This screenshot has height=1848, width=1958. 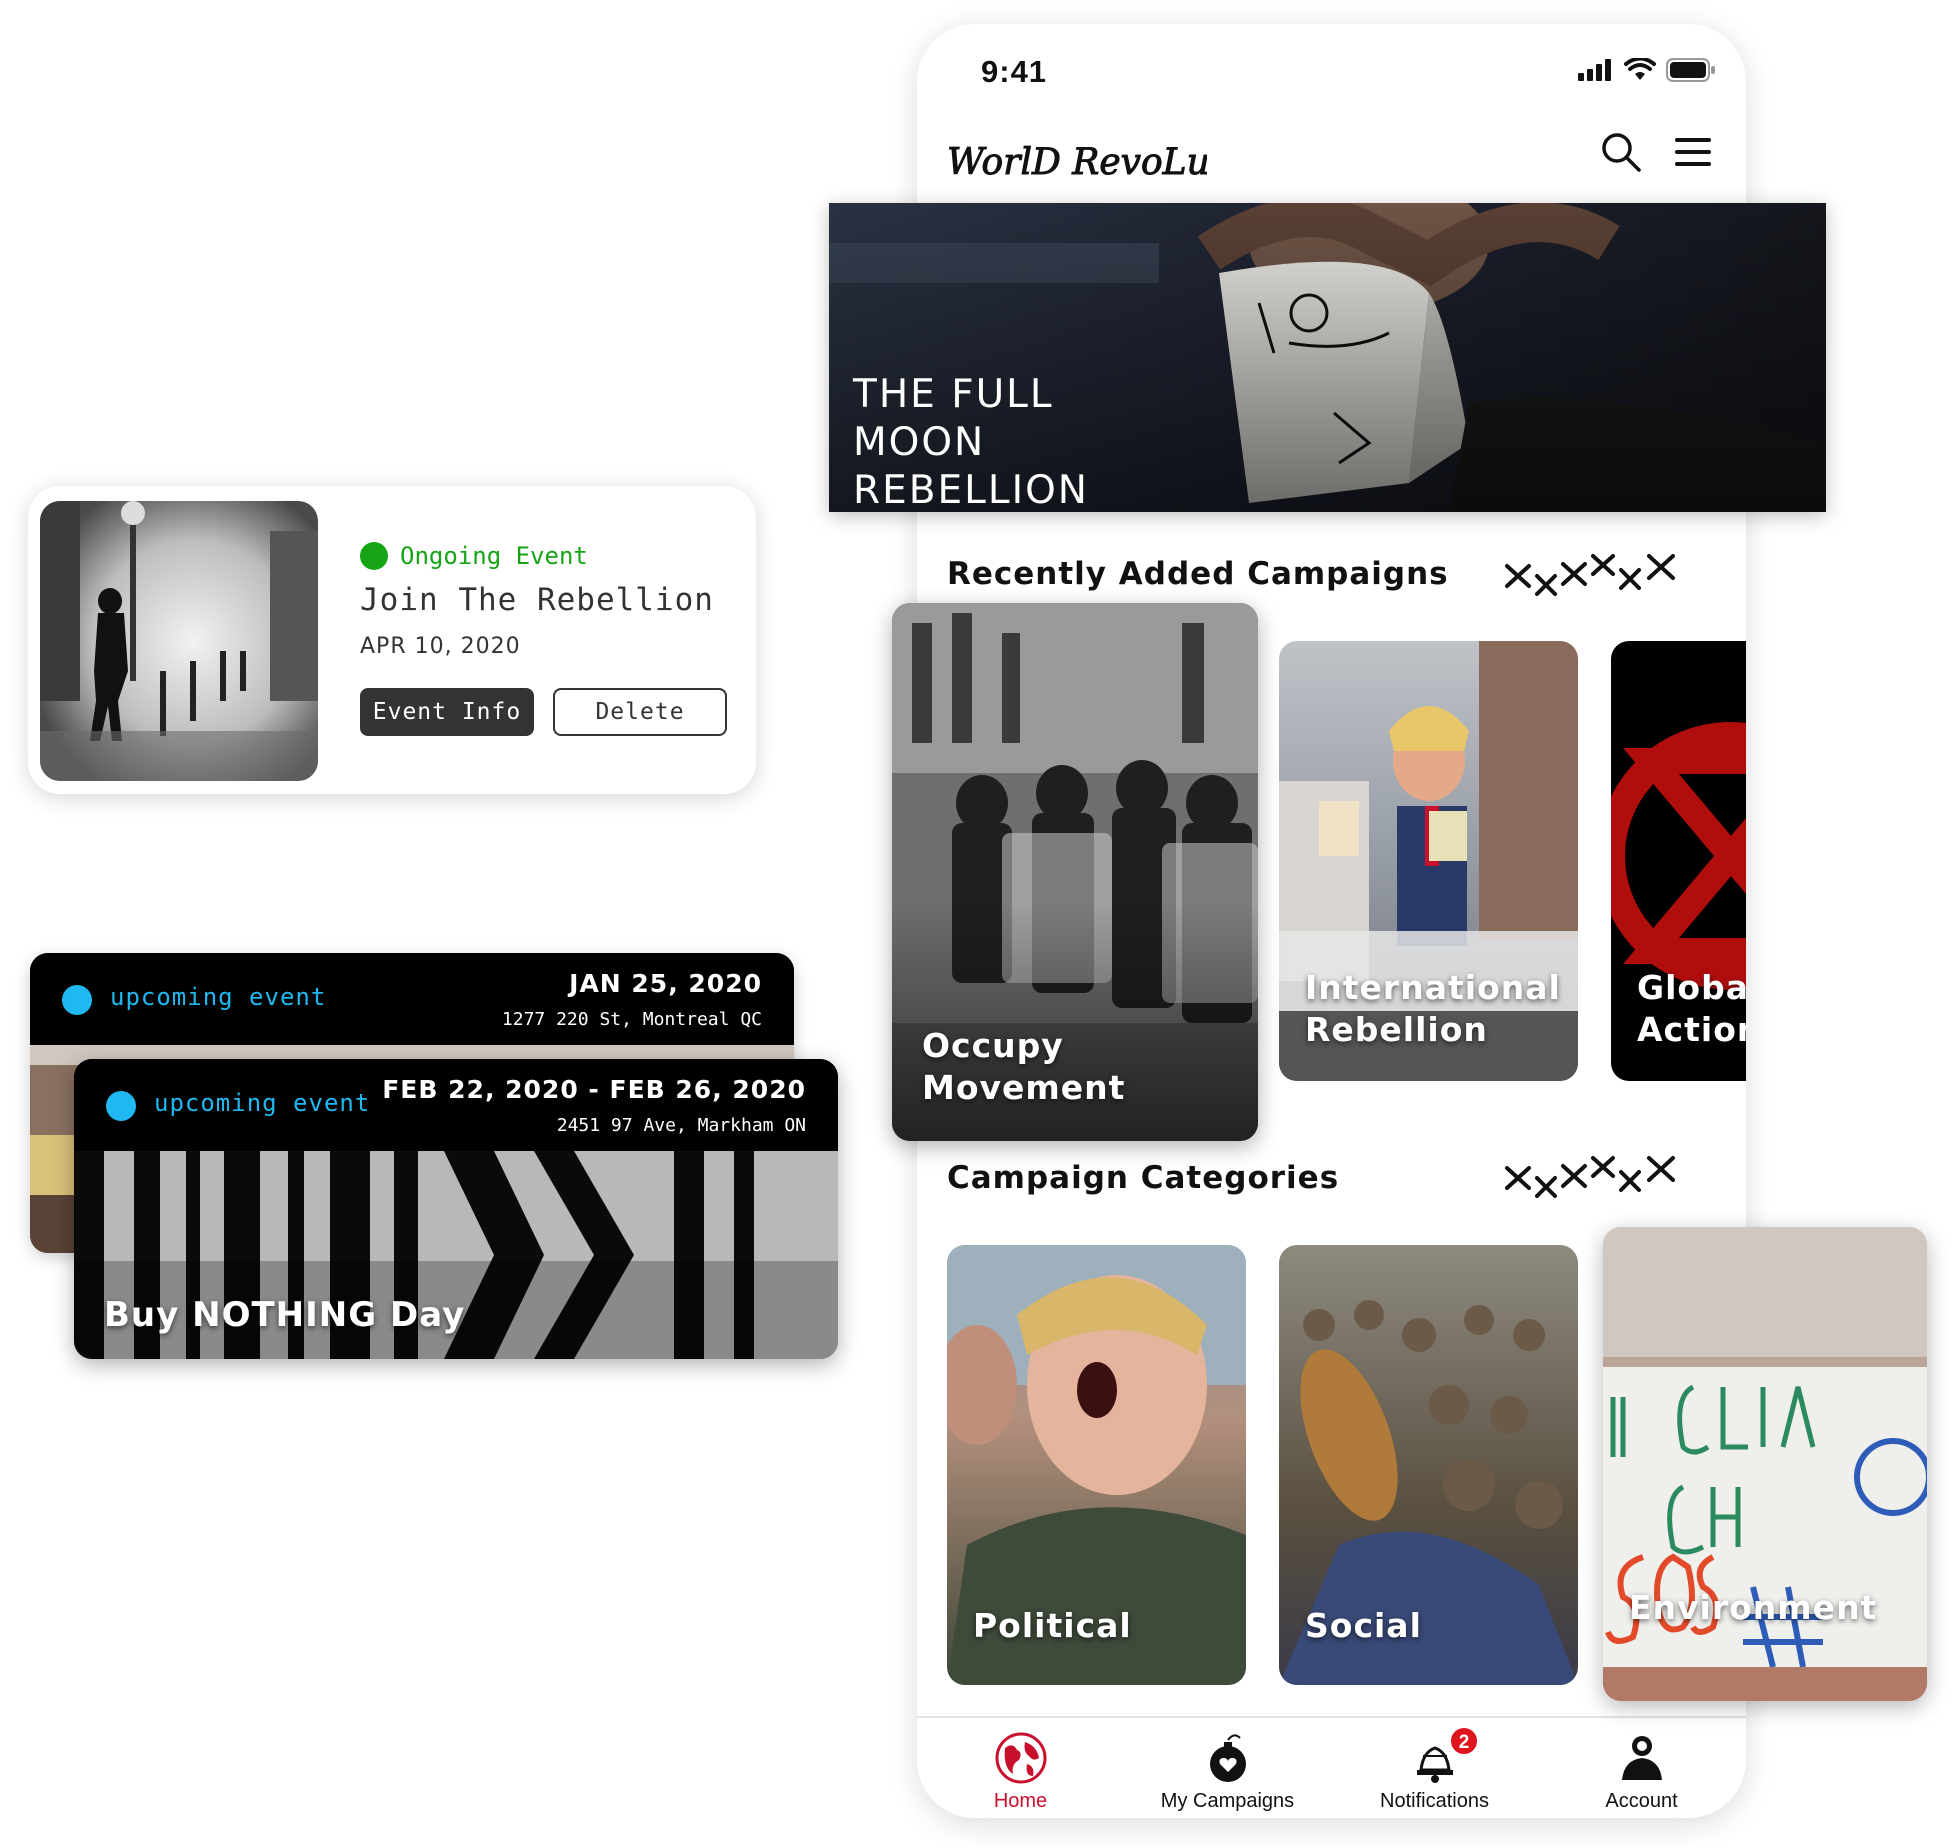 What do you see at coordinates (1096, 1465) in the screenshot?
I see `category-card-political: Political` at bounding box center [1096, 1465].